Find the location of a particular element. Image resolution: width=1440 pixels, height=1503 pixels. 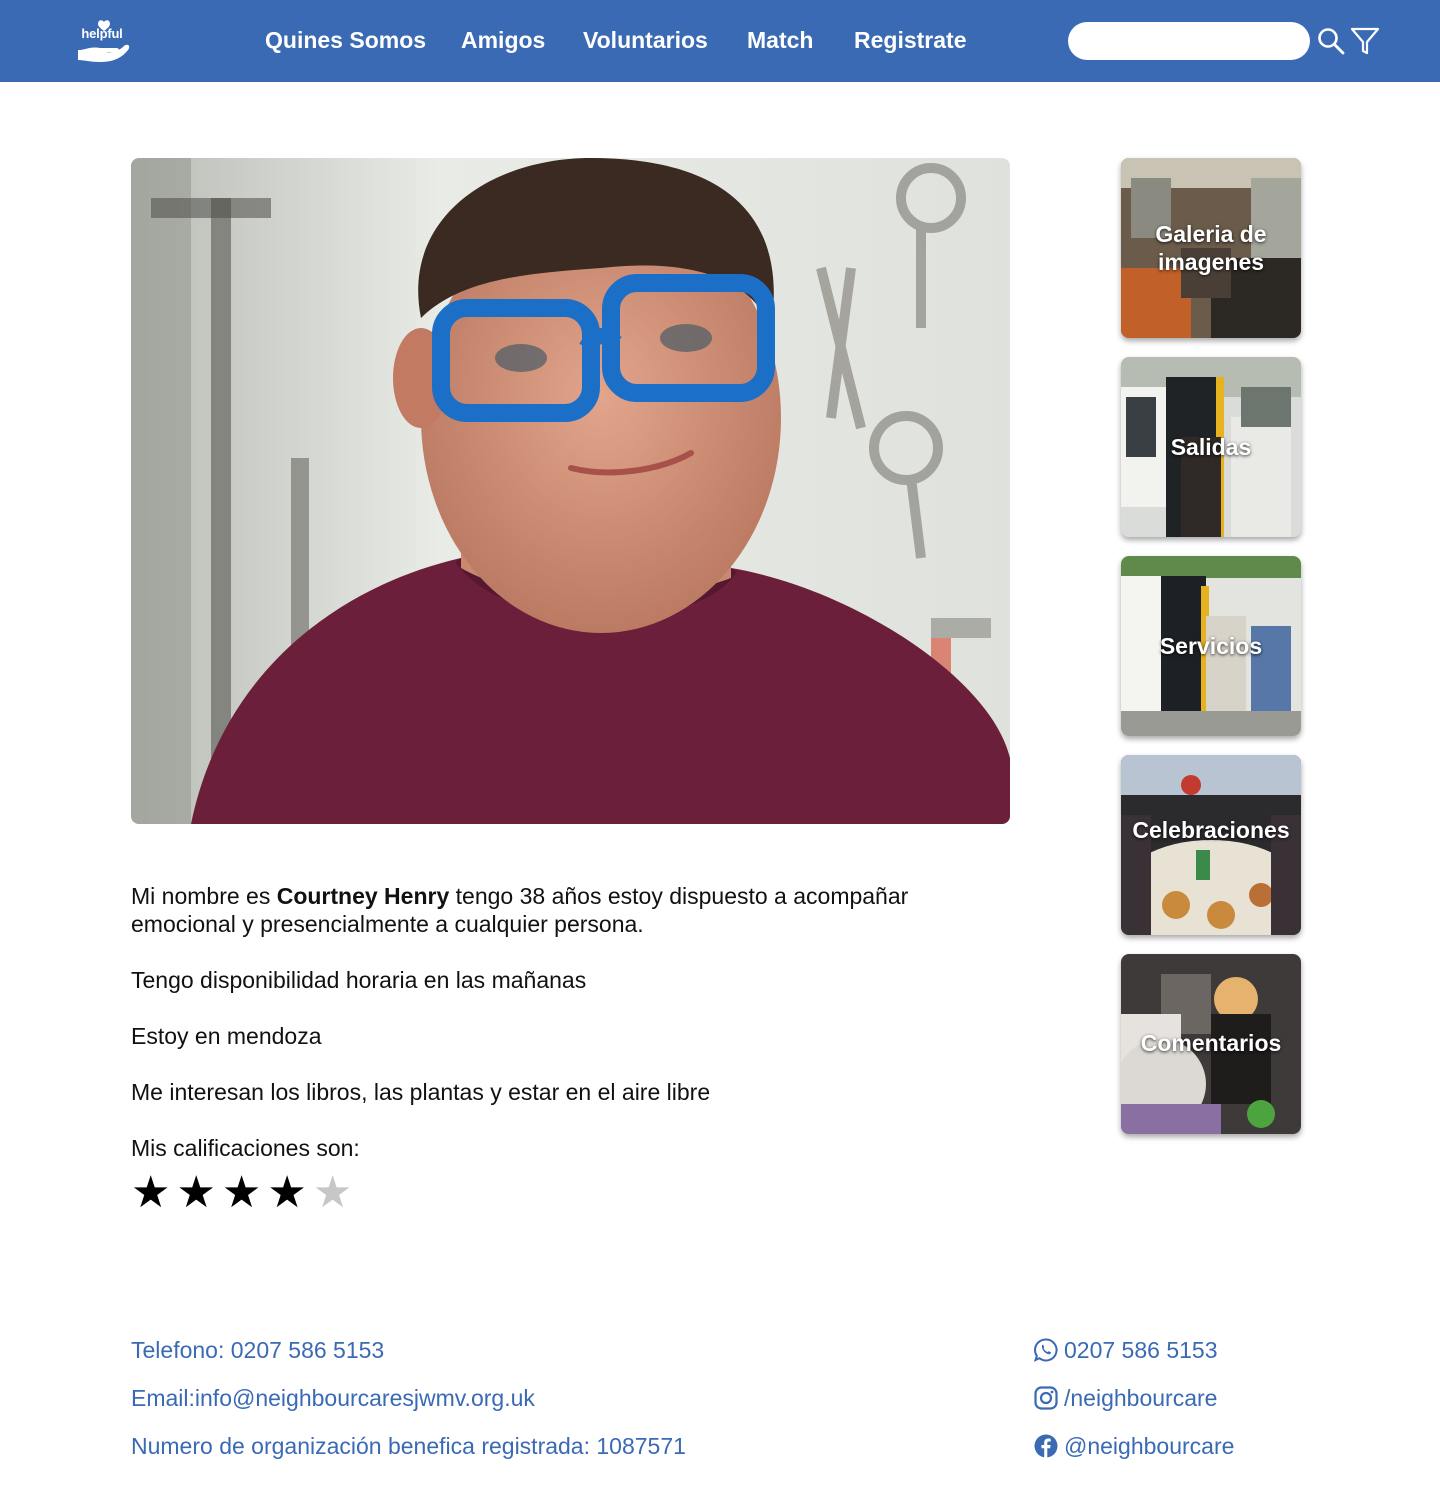

card-galeria-imagenes: Galeria de imagenes is located at coordinates (1211, 248).